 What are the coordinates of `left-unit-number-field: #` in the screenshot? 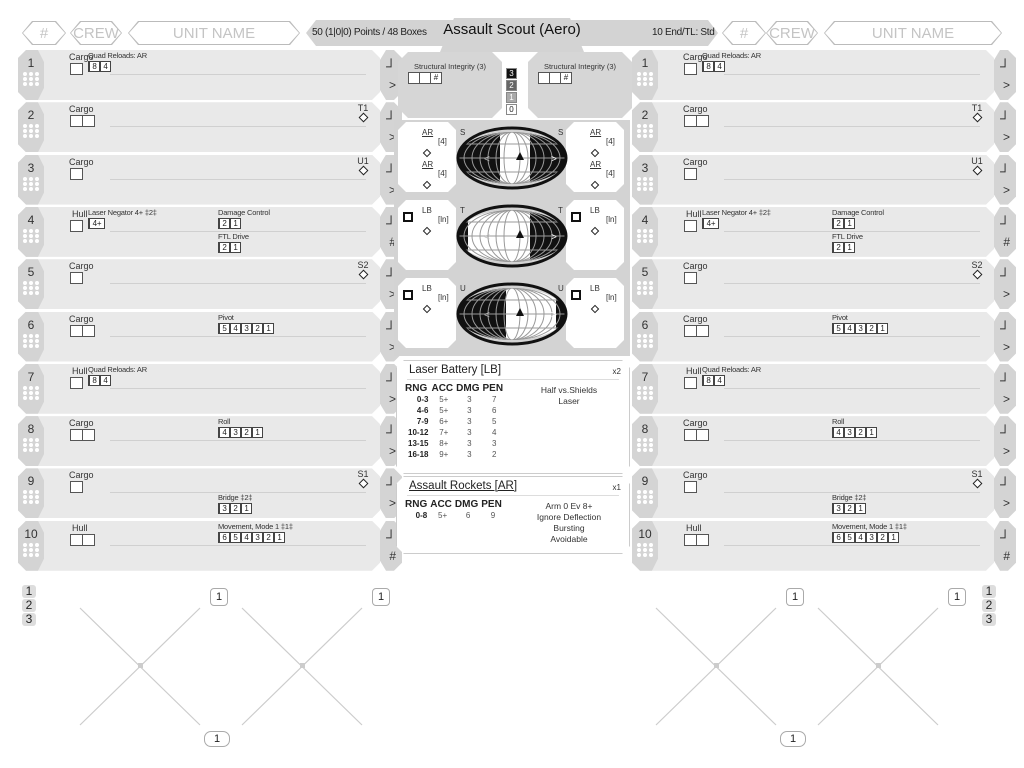 It's located at (44, 33).